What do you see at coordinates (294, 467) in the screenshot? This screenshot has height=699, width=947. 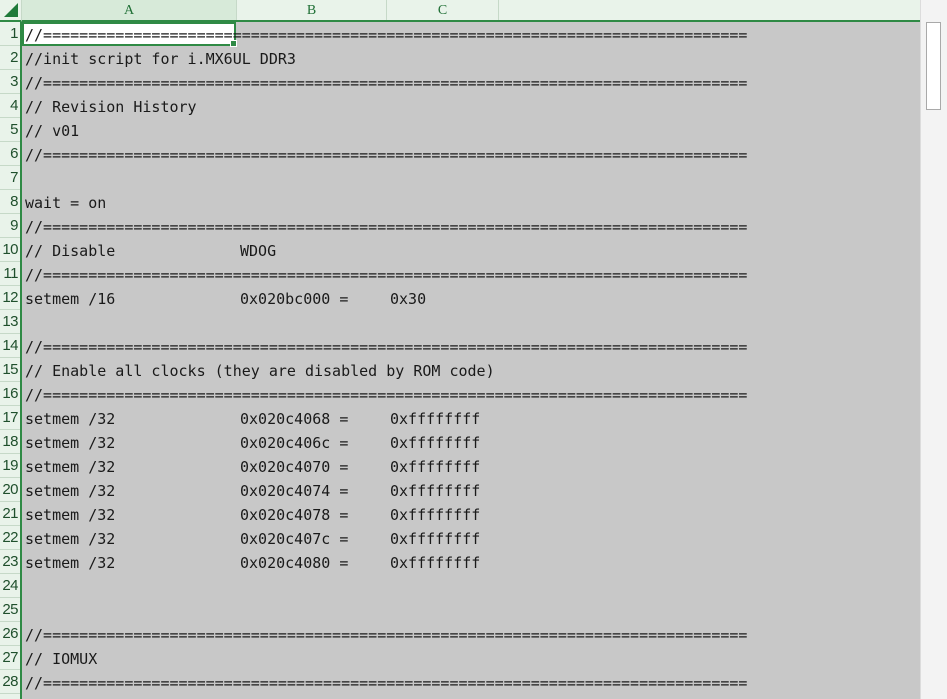 I see `cell-b: 0x020c4070 =` at bounding box center [294, 467].